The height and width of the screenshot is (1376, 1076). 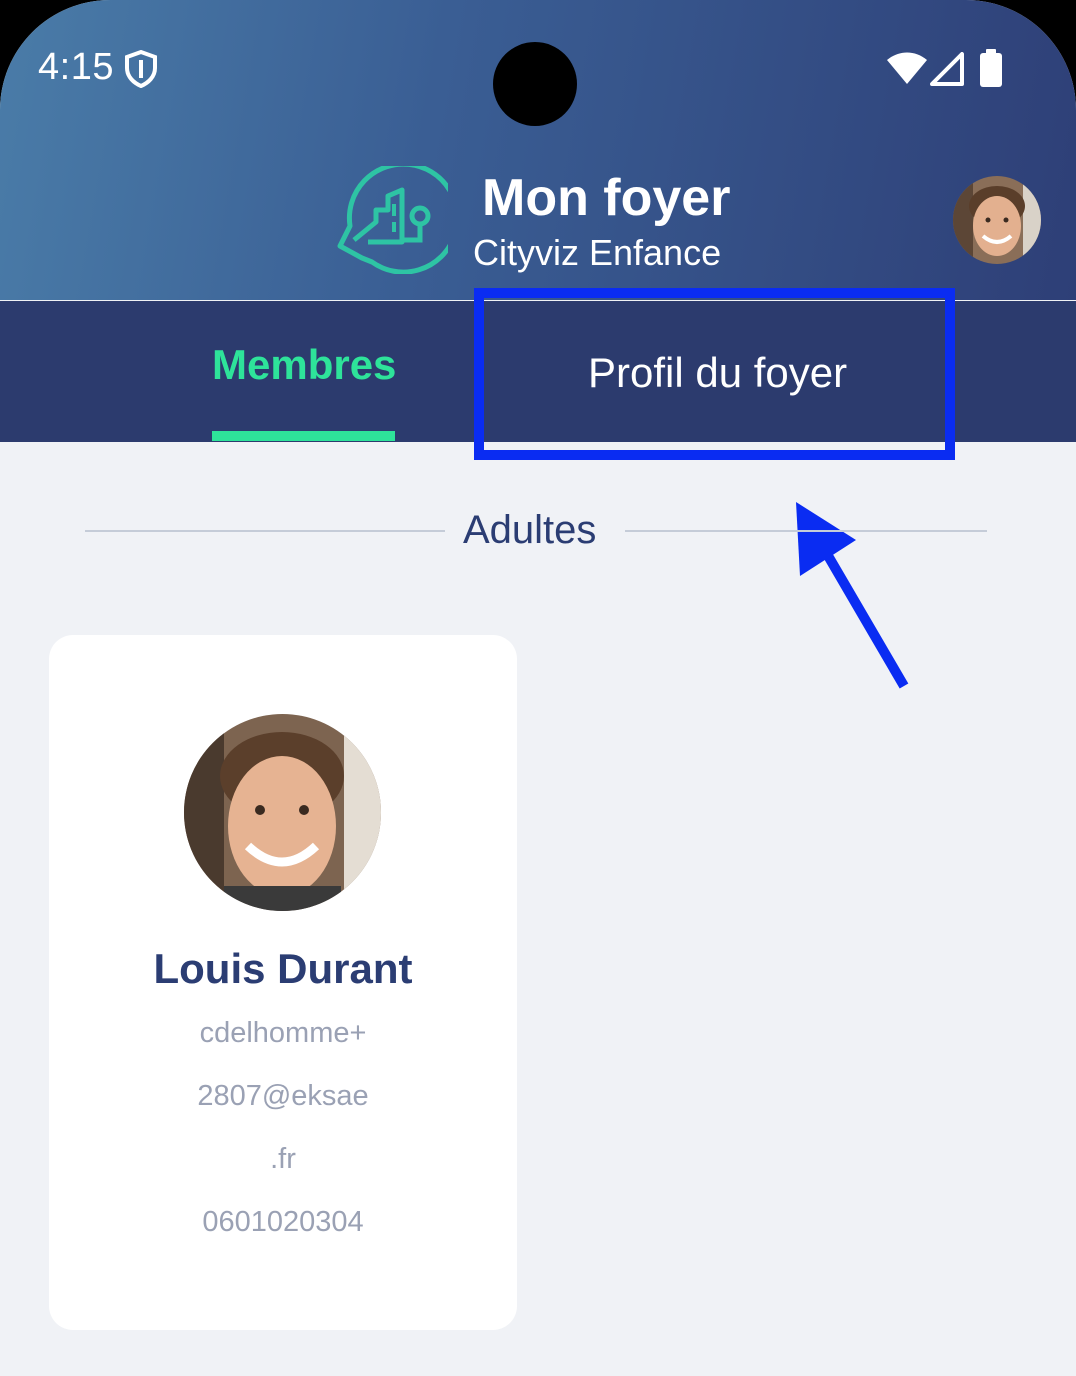 I want to click on shield-icon, so click(x=141, y=69).